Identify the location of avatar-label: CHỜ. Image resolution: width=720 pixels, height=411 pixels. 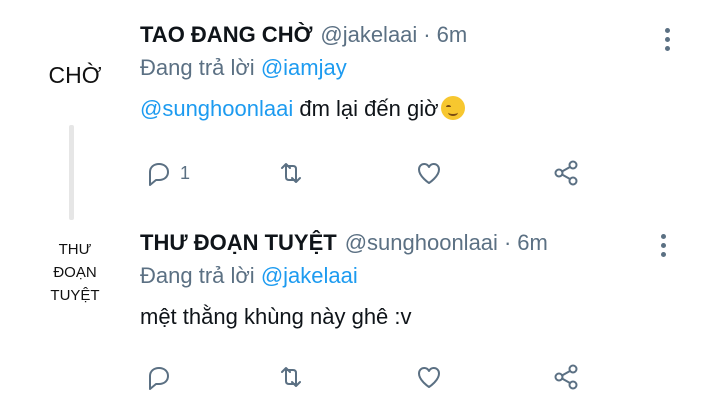
(75, 74).